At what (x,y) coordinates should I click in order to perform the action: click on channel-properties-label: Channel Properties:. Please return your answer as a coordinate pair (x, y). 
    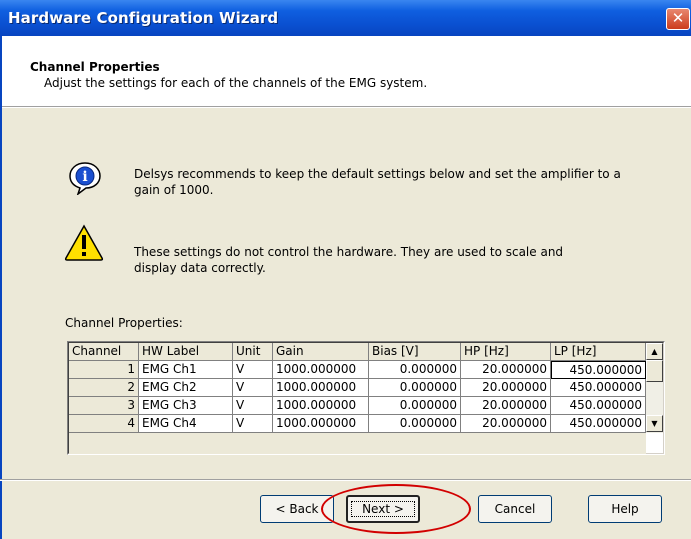
    Looking at the image, I should click on (124, 323).